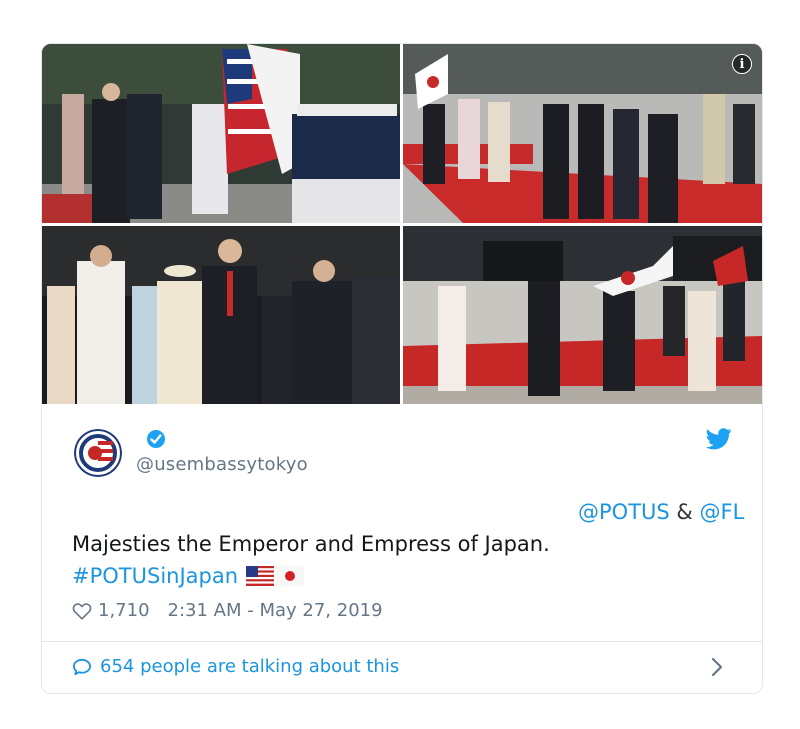  I want to click on japan-flag-icon, so click(290, 576).